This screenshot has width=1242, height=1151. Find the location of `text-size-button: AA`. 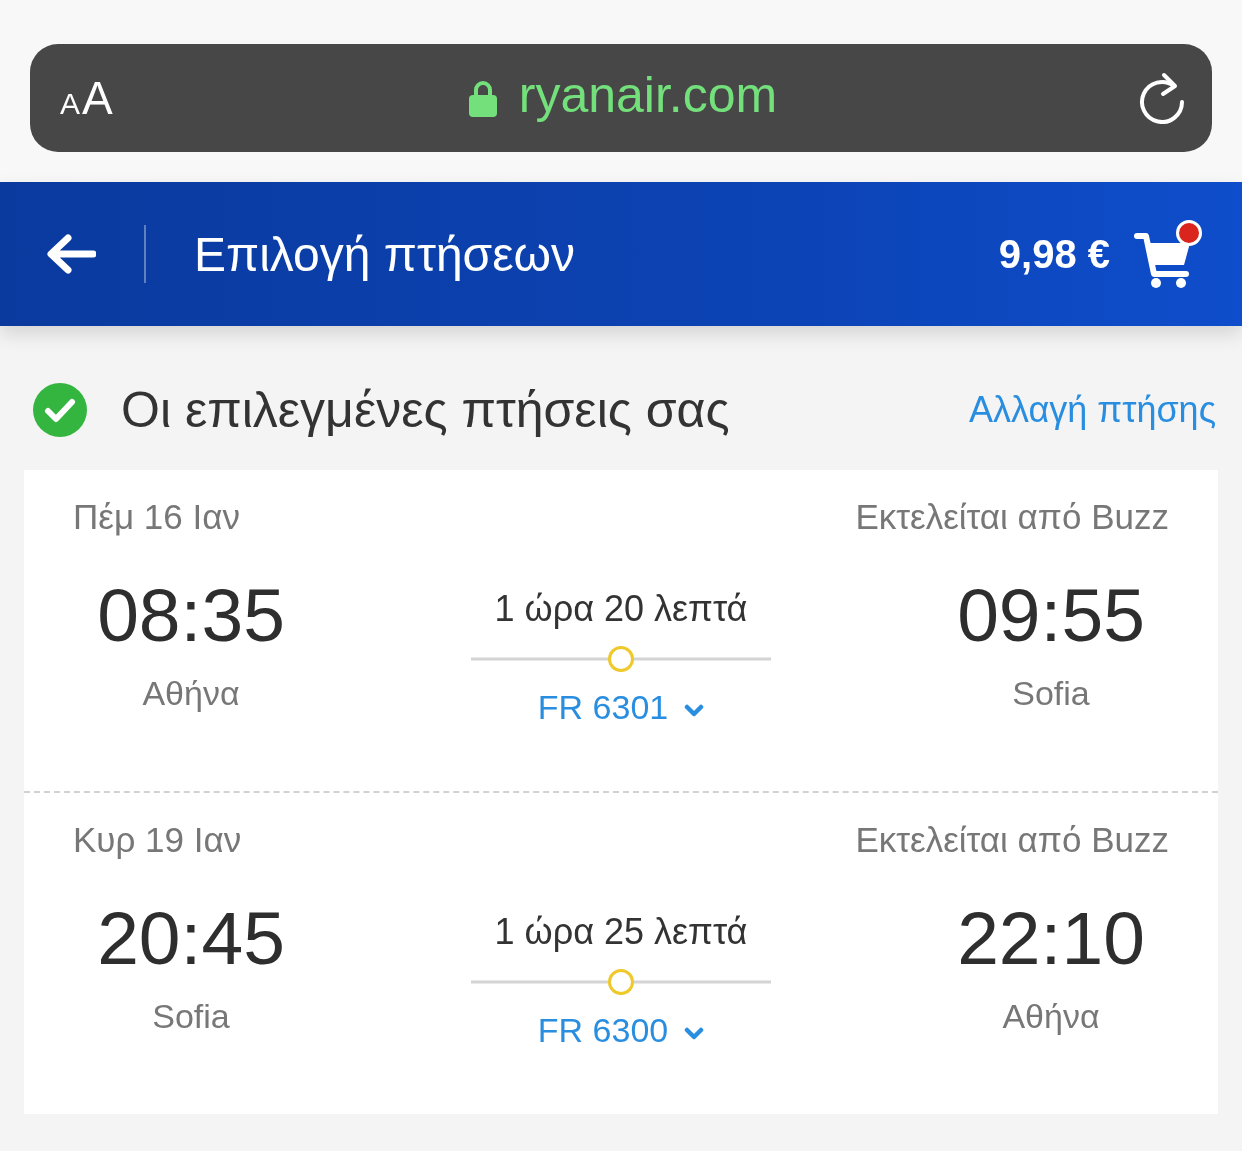

text-size-button: AA is located at coordinates (86, 98).